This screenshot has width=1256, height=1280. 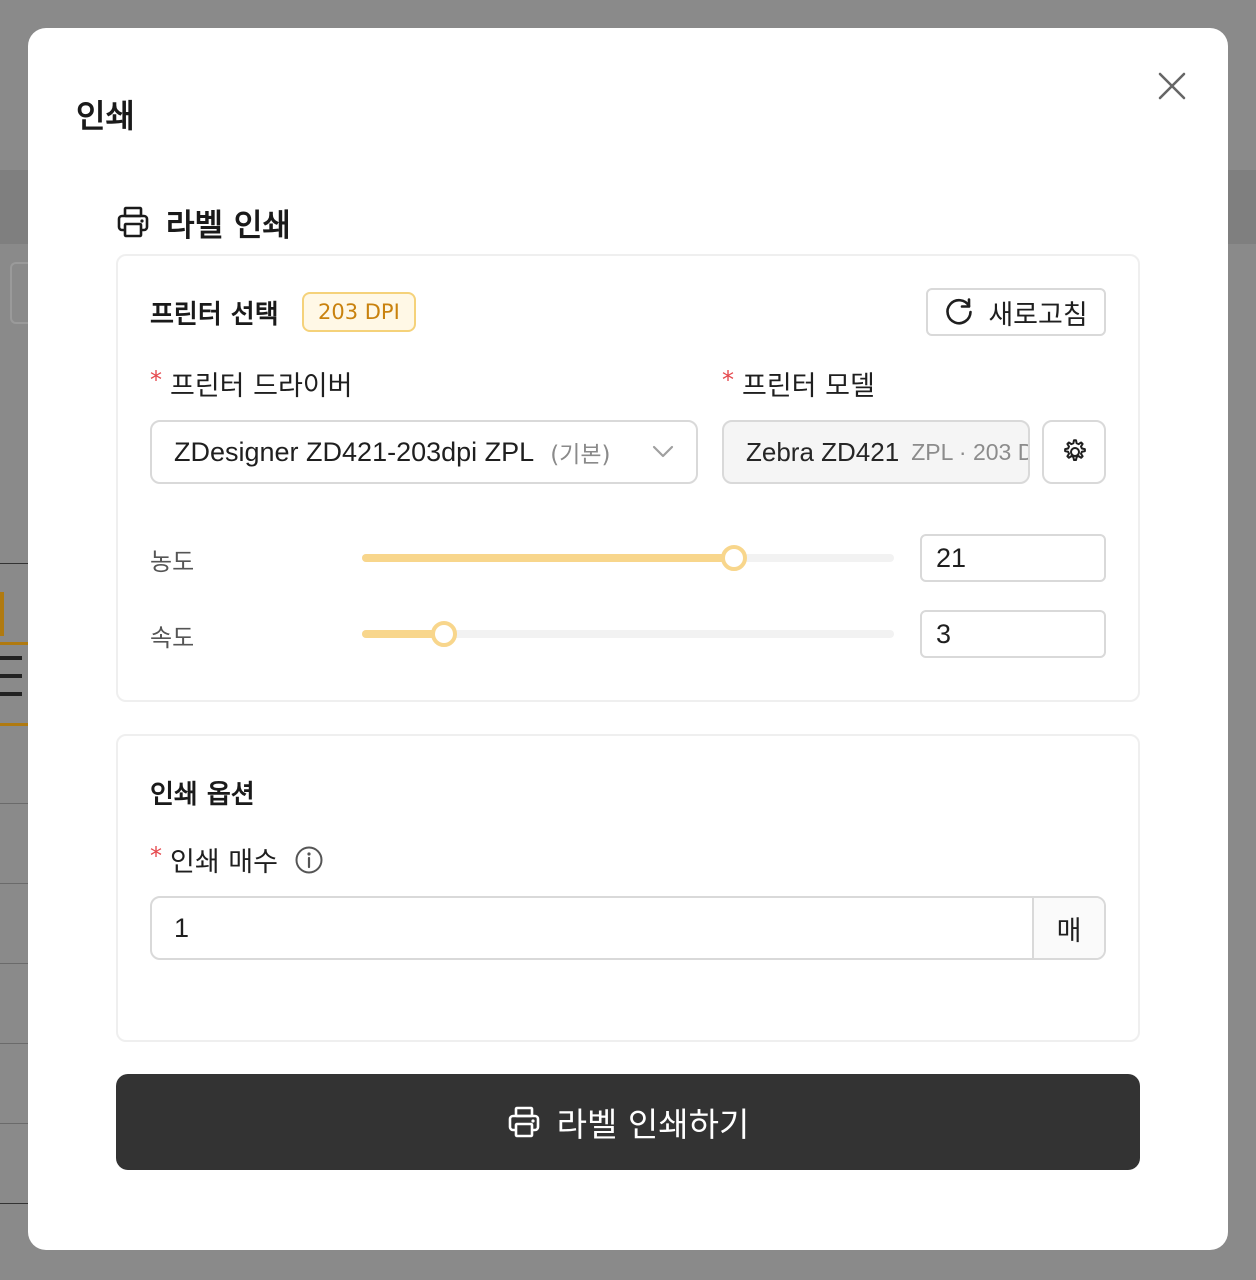 I want to click on model-label-text: 프린터 모델, so click(x=808, y=386).